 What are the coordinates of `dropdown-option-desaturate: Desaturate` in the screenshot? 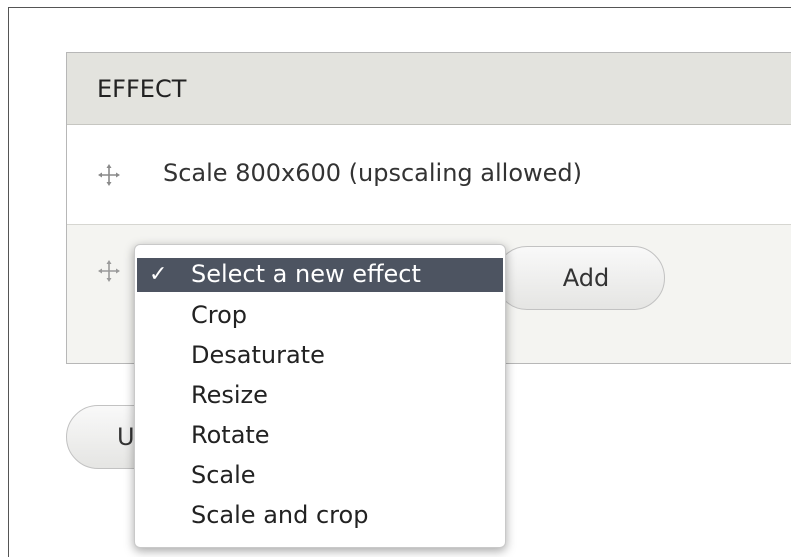 It's located at (320, 356).